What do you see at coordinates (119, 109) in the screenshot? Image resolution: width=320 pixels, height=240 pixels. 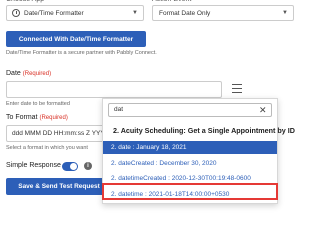 I see `dropdown-search-value: dat` at bounding box center [119, 109].